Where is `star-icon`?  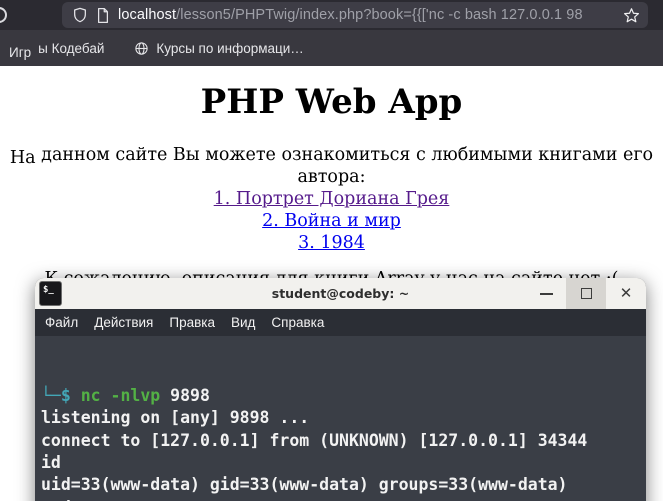 star-icon is located at coordinates (631, 14).